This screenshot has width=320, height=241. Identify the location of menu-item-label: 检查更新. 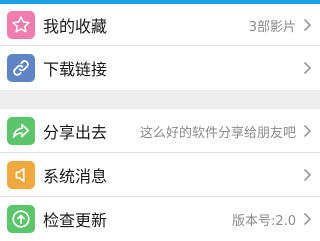
(75, 220).